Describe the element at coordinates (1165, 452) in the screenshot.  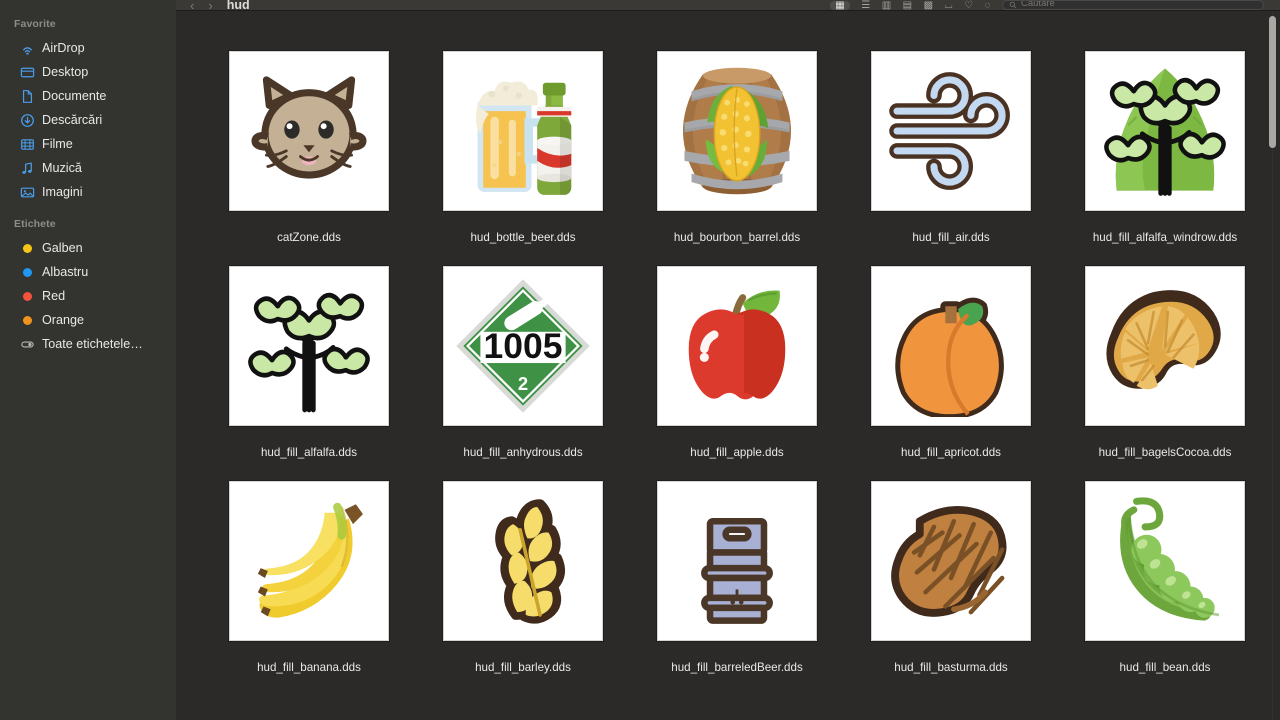
I see `file-label: hud_fill_bagelsCocoa.dds` at that location.